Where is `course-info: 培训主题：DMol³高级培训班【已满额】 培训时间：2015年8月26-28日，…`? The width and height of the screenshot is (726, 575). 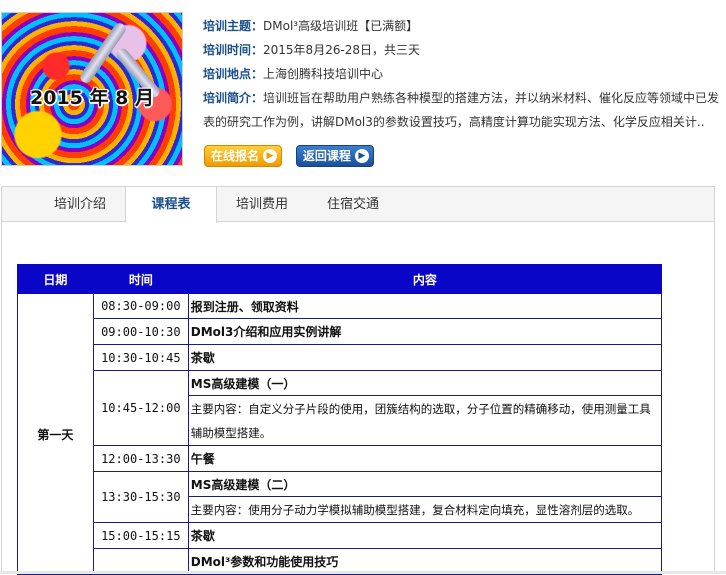 course-info: 培训主题：DMol³高级培训班【已满额】 培训时间：2015年8月26-28日，… is located at coordinates (463, 74).